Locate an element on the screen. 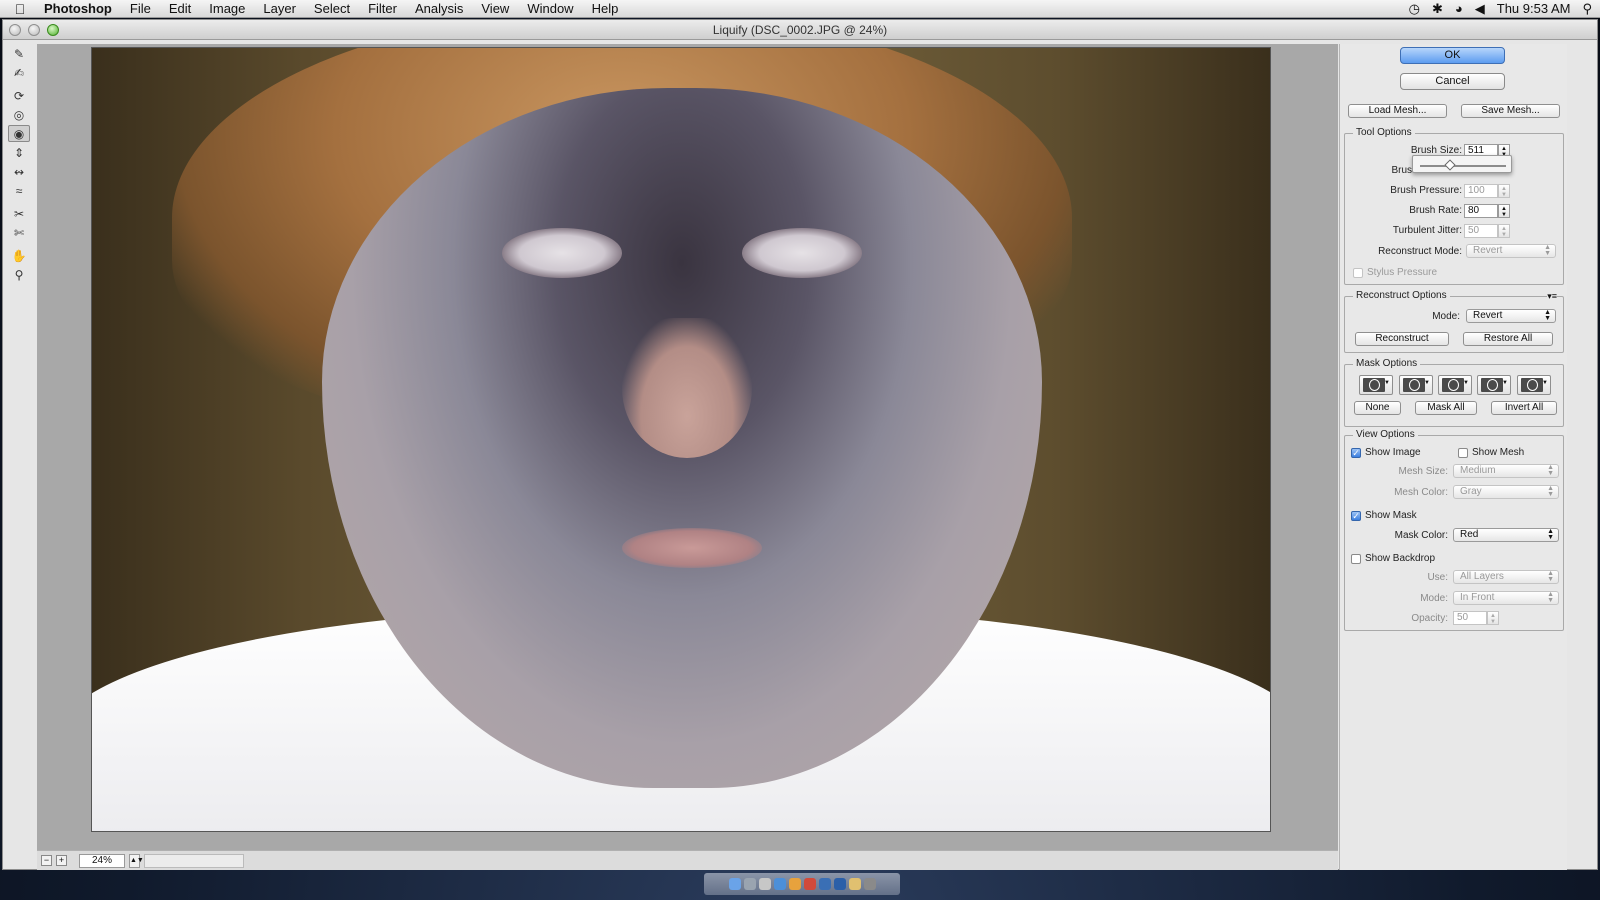 This screenshot has height=900, width=1600. zoom-out-button: − is located at coordinates (46, 860).